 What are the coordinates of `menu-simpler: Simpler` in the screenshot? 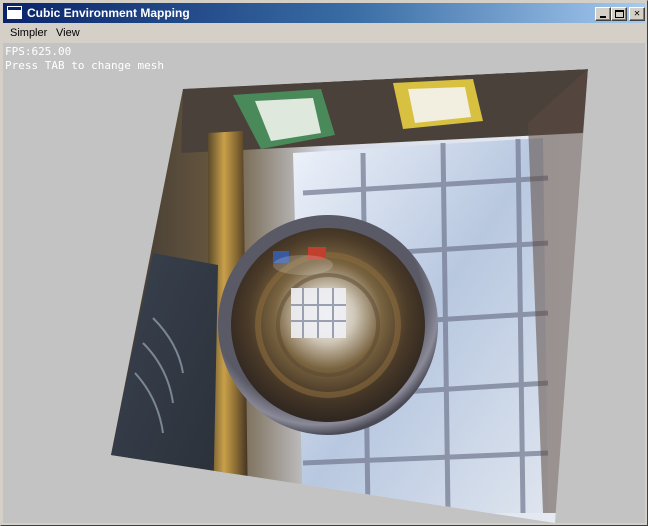 It's located at (28, 33).